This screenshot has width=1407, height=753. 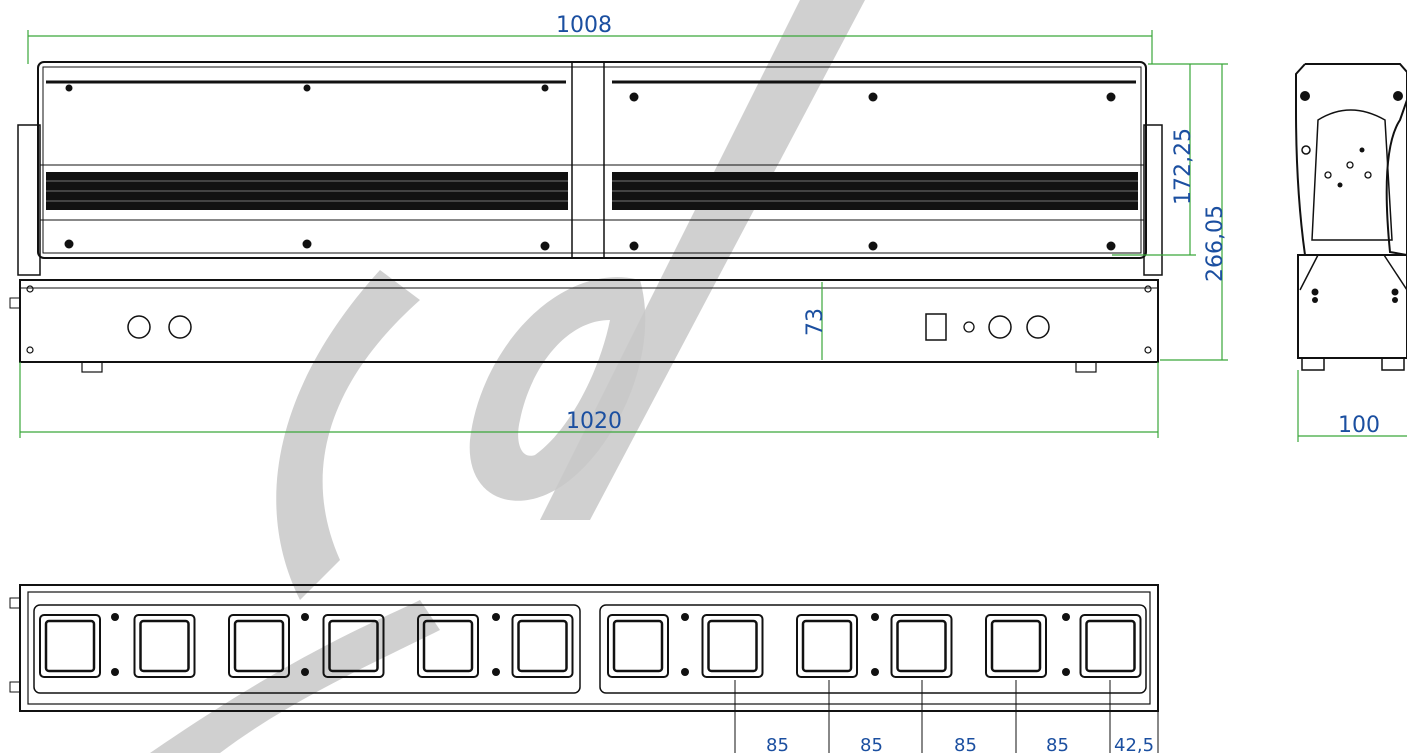 What do you see at coordinates (777, 744) in the screenshot?
I see `dim-label-pitch-1: 85` at bounding box center [777, 744].